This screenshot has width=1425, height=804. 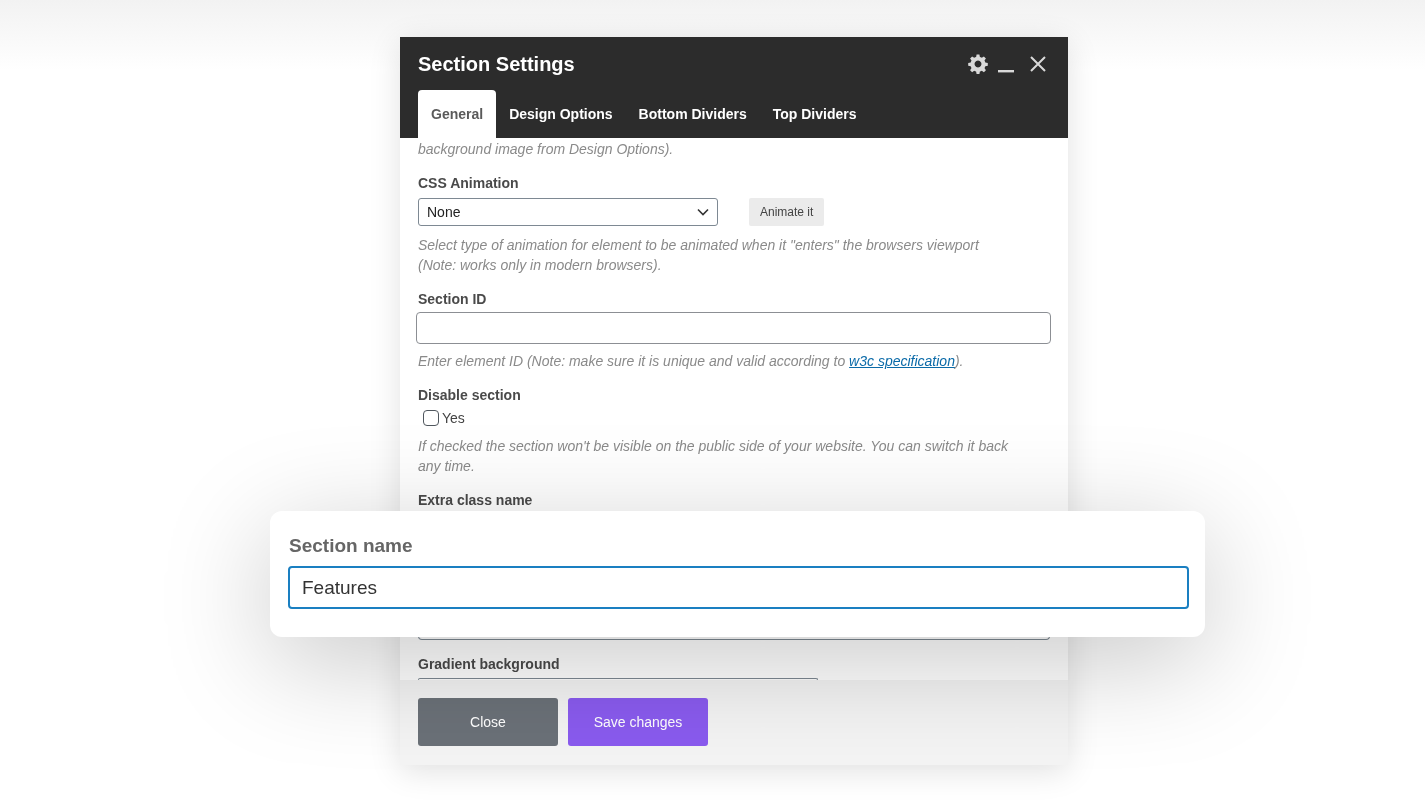 What do you see at coordinates (431, 418) in the screenshot?
I see `checkbox` at bounding box center [431, 418].